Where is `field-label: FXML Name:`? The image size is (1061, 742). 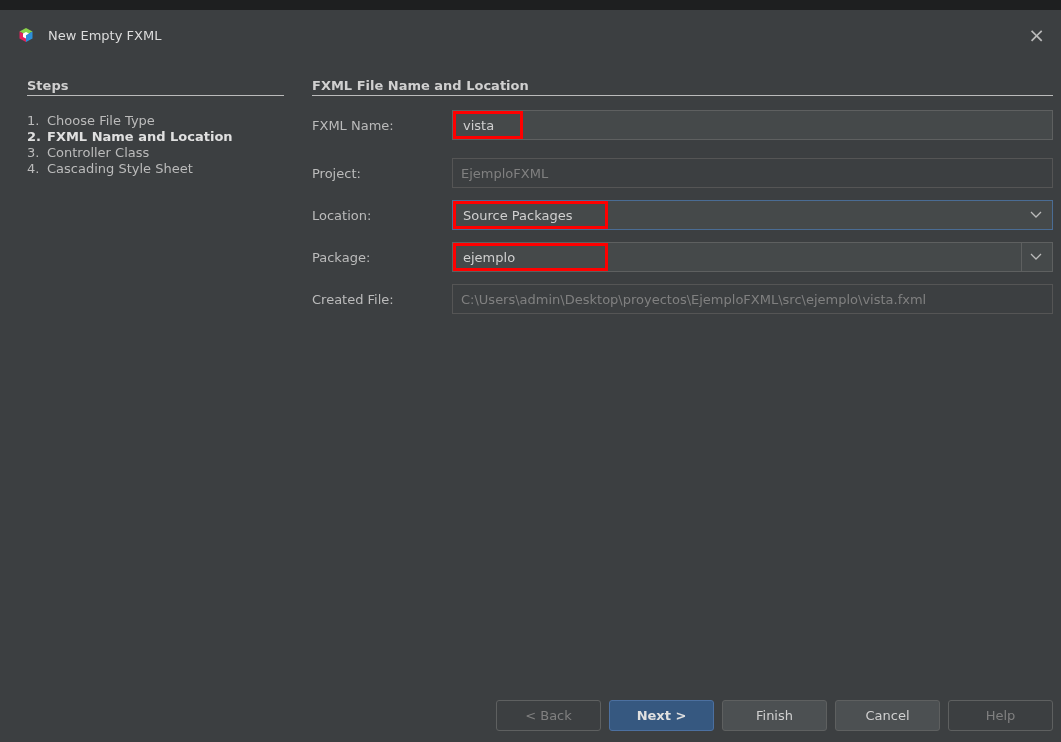
field-label: FXML Name: is located at coordinates (353, 125).